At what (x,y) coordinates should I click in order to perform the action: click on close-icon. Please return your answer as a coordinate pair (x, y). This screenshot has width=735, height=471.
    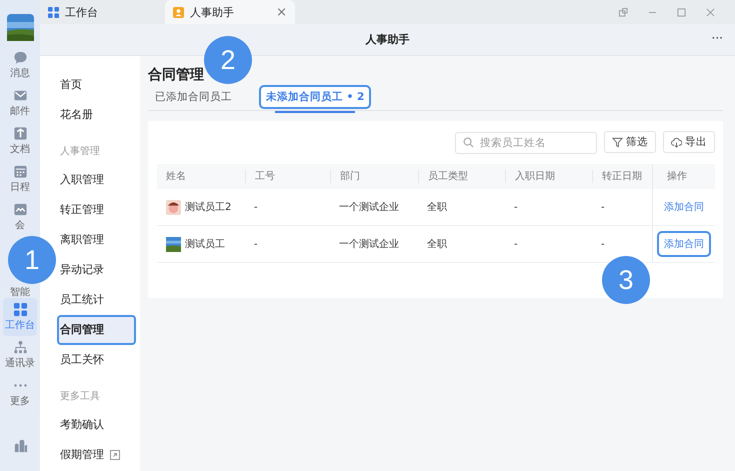
    Looking at the image, I should click on (710, 12).